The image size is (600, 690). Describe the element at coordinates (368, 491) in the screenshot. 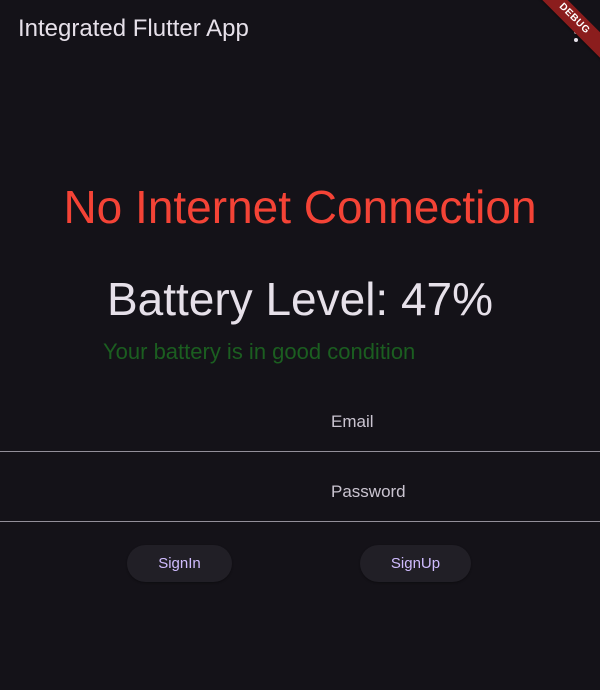

I see `password-field-label: Password` at that location.